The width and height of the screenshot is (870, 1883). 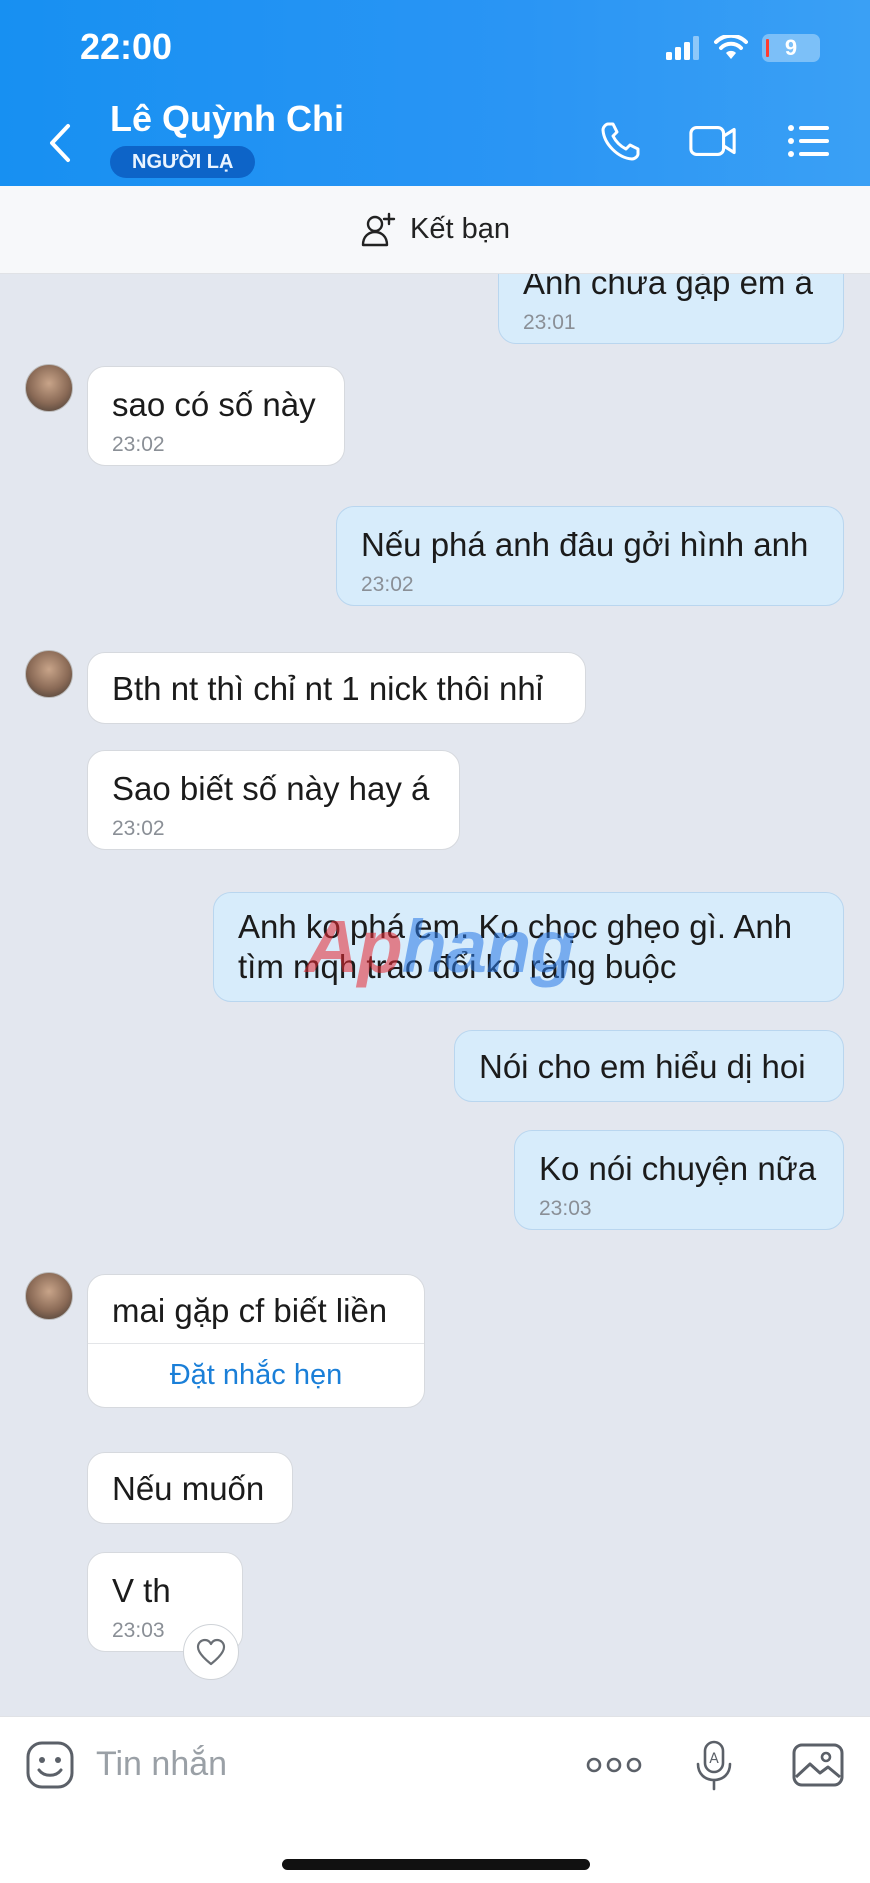 I want to click on message-time: 23:03, so click(x=565, y=1208).